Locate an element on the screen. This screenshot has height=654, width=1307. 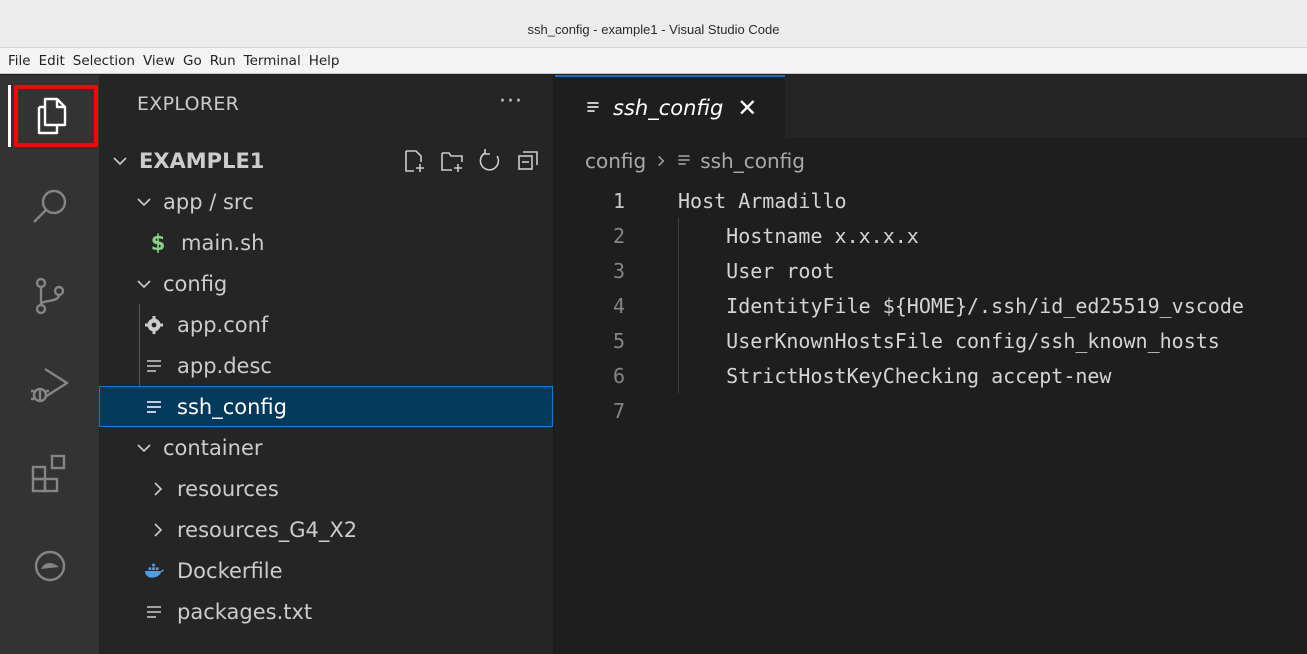
code-line: 7 is located at coordinates (931, 410).